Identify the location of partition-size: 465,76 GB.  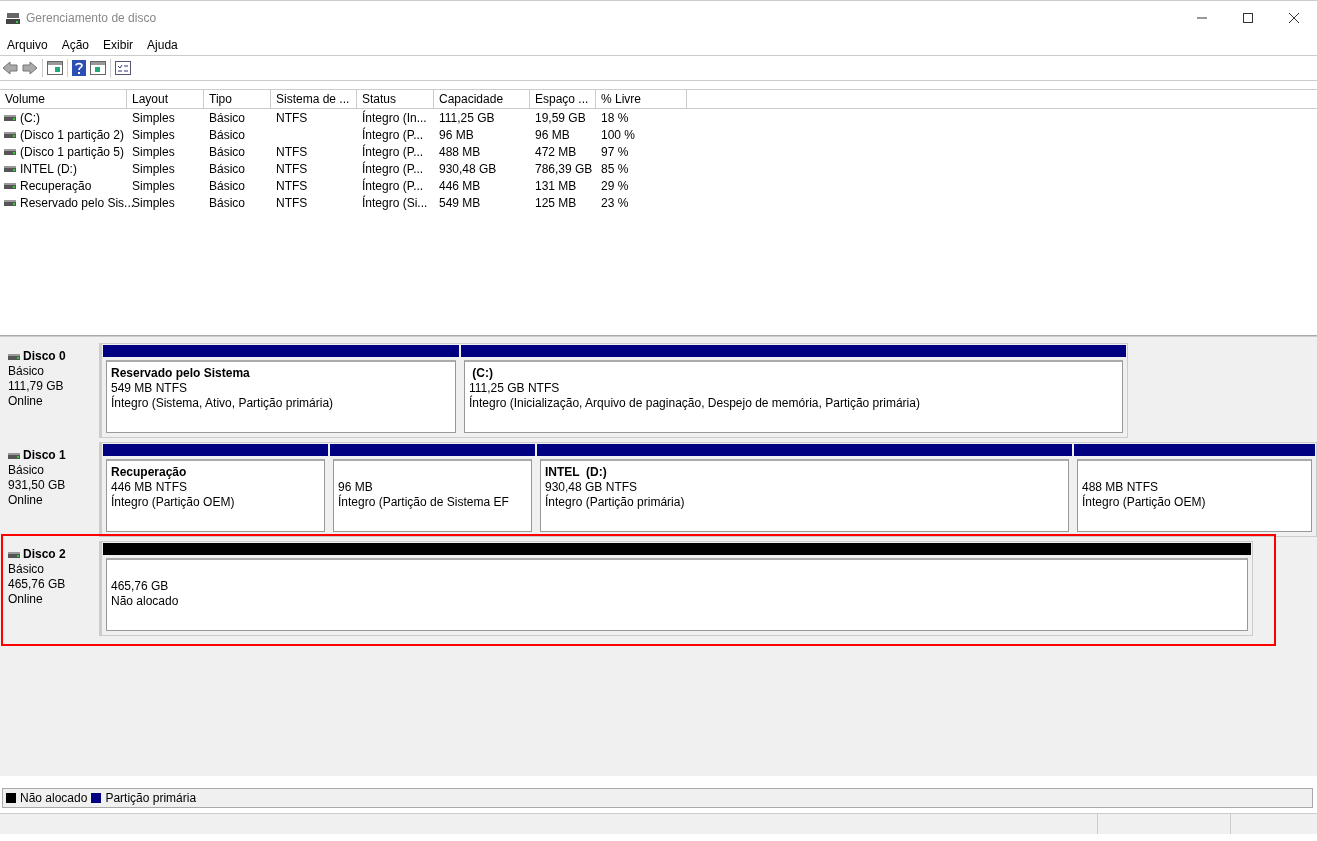
(140, 586).